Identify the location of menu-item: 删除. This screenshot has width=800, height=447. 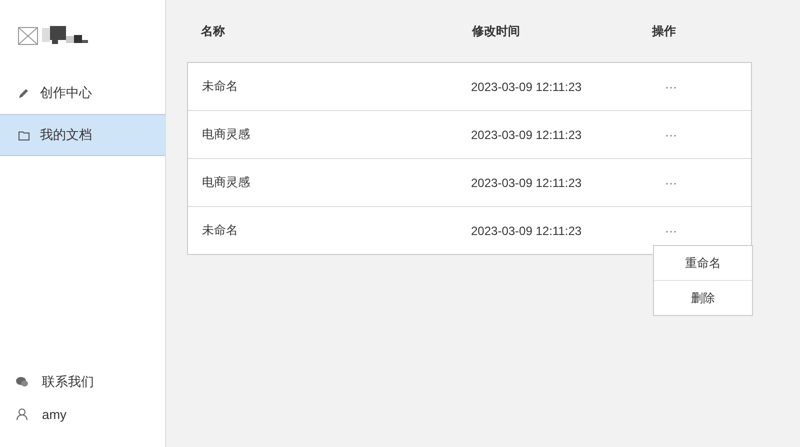
(703, 297).